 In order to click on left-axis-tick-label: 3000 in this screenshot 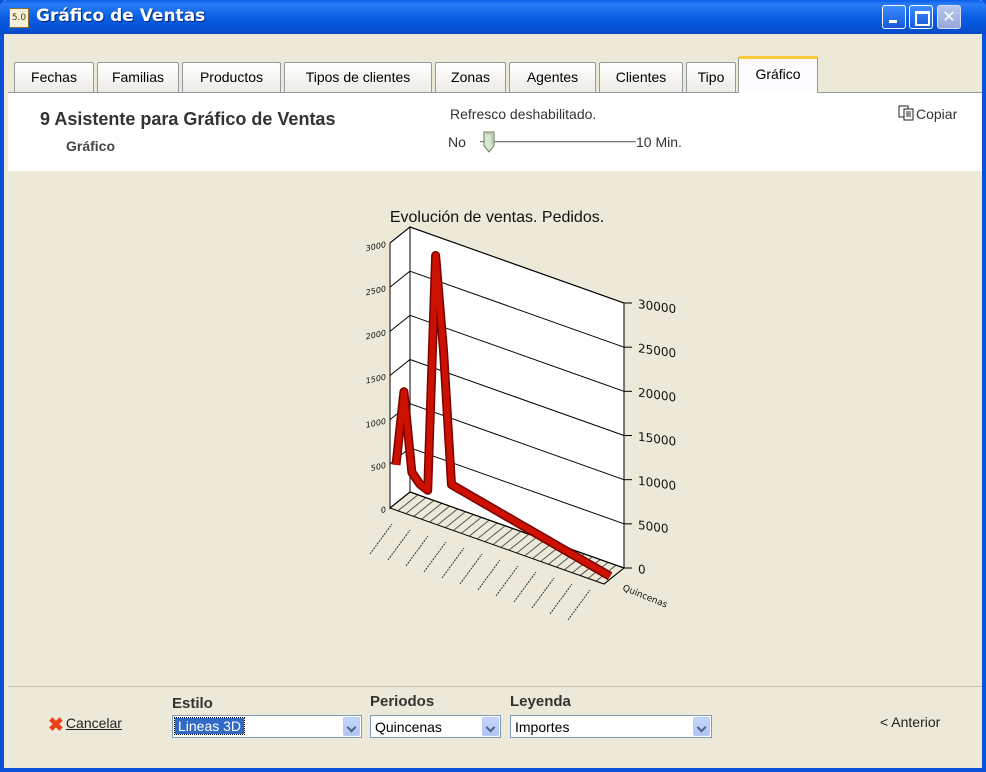, I will do `click(376, 246)`.